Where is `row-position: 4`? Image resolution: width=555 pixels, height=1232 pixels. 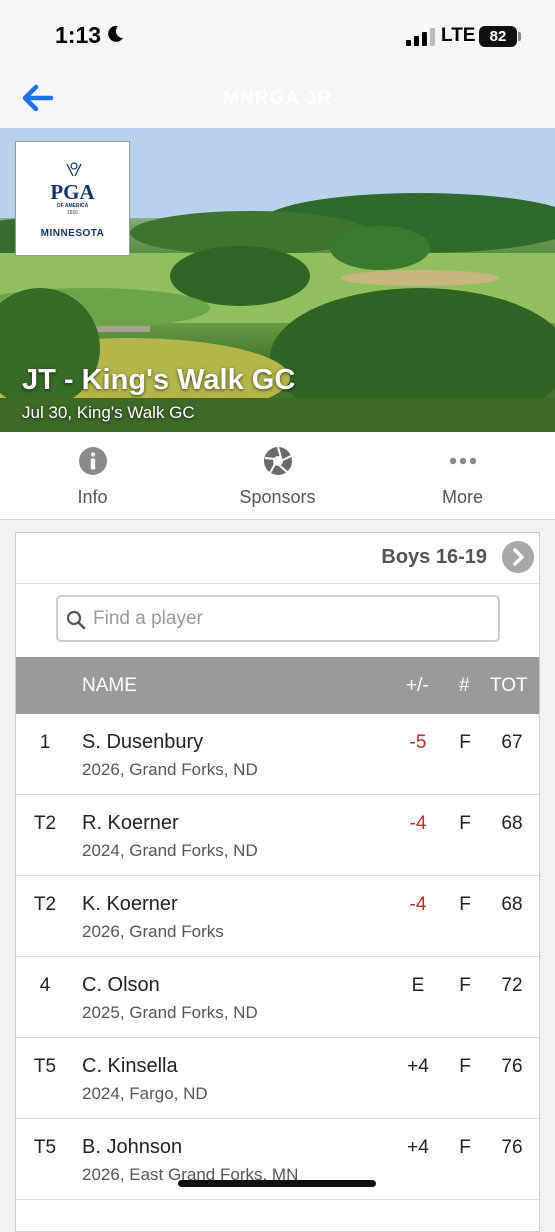
row-position: 4 is located at coordinates (45, 985).